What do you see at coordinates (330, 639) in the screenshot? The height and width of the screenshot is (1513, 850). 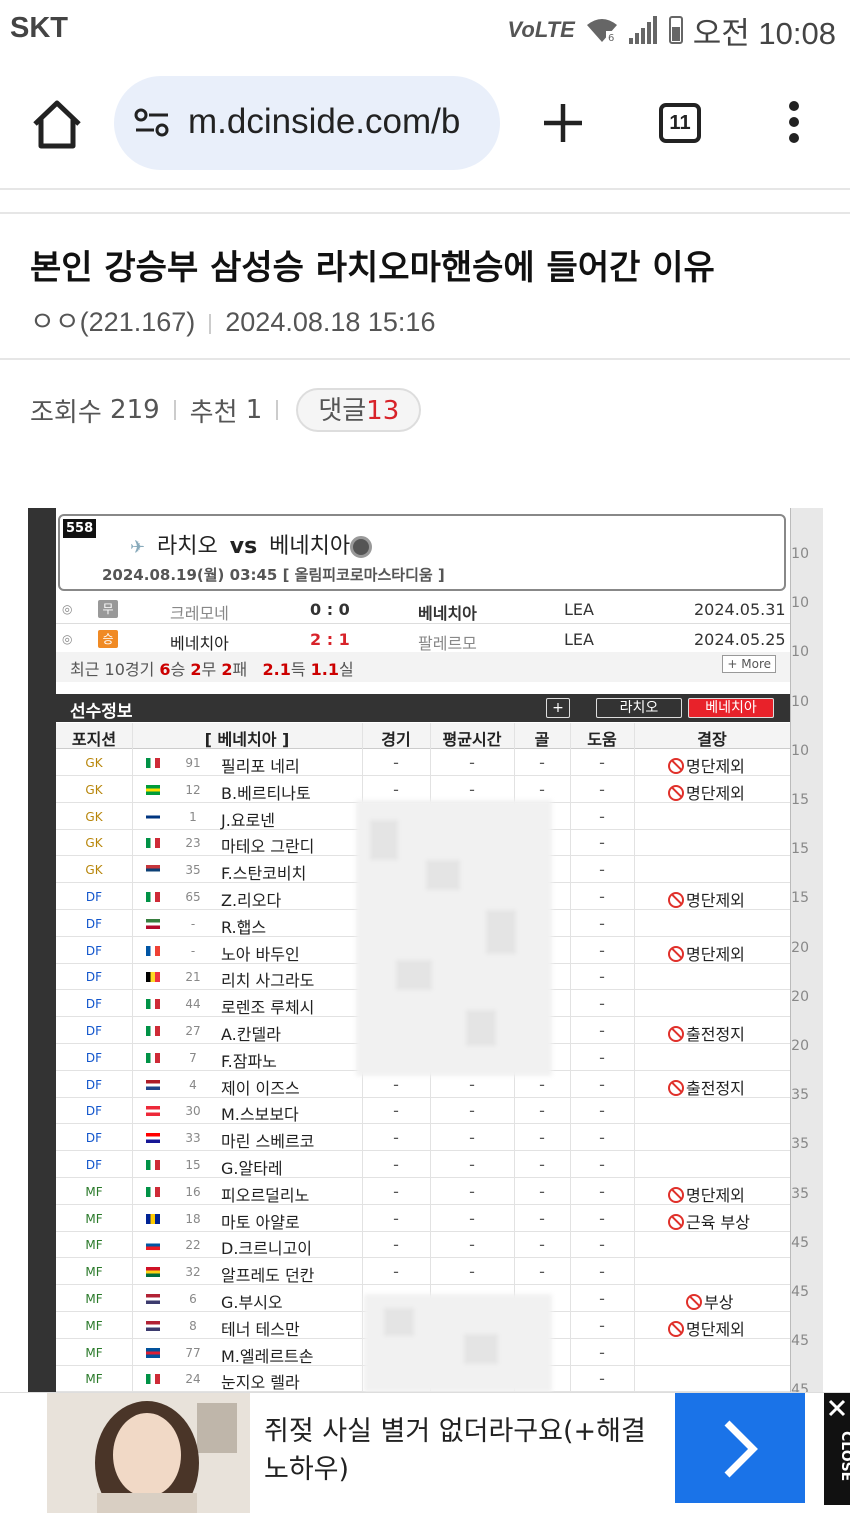 I see `recent-score: 2 : 1` at bounding box center [330, 639].